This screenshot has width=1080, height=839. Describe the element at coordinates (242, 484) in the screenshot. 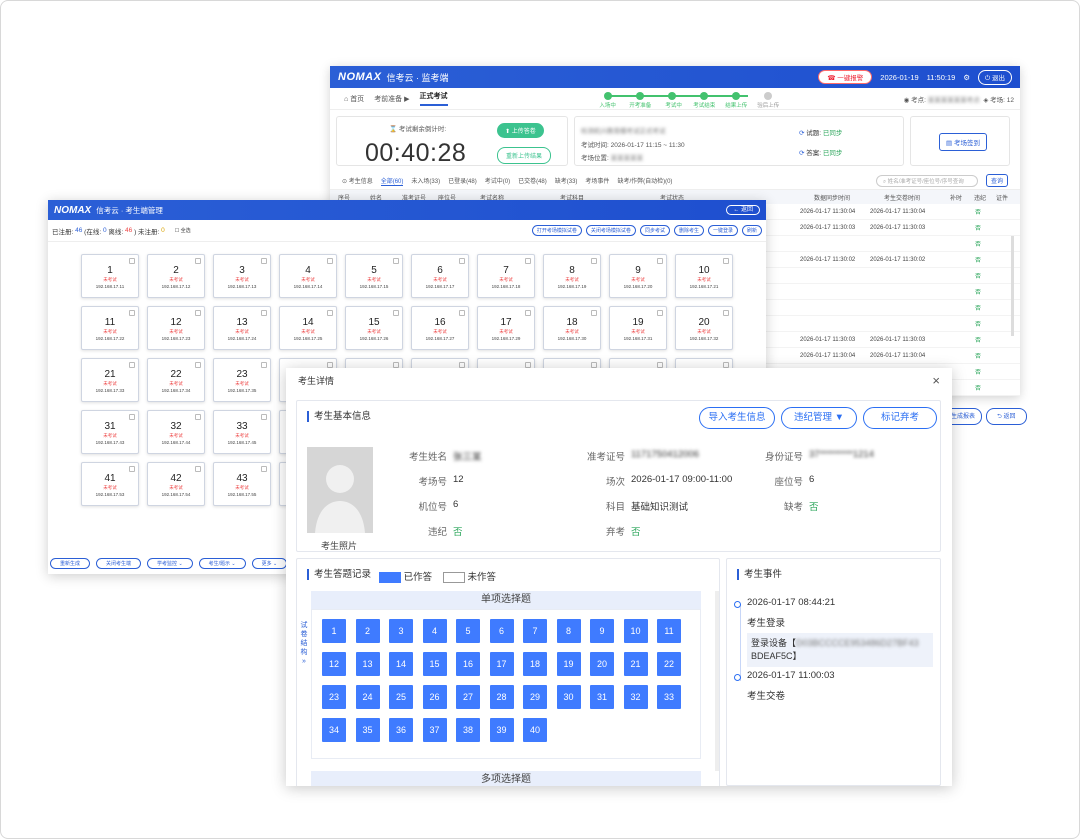

I see `seat-card: 43 未考试 192.168.17.55` at that location.